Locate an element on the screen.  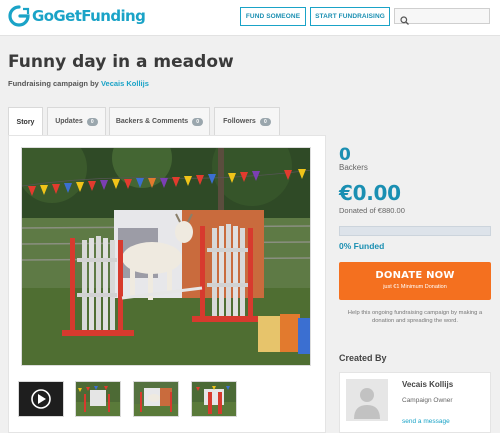
owner-name: Vecais Kollijs is located at coordinates (427, 384).